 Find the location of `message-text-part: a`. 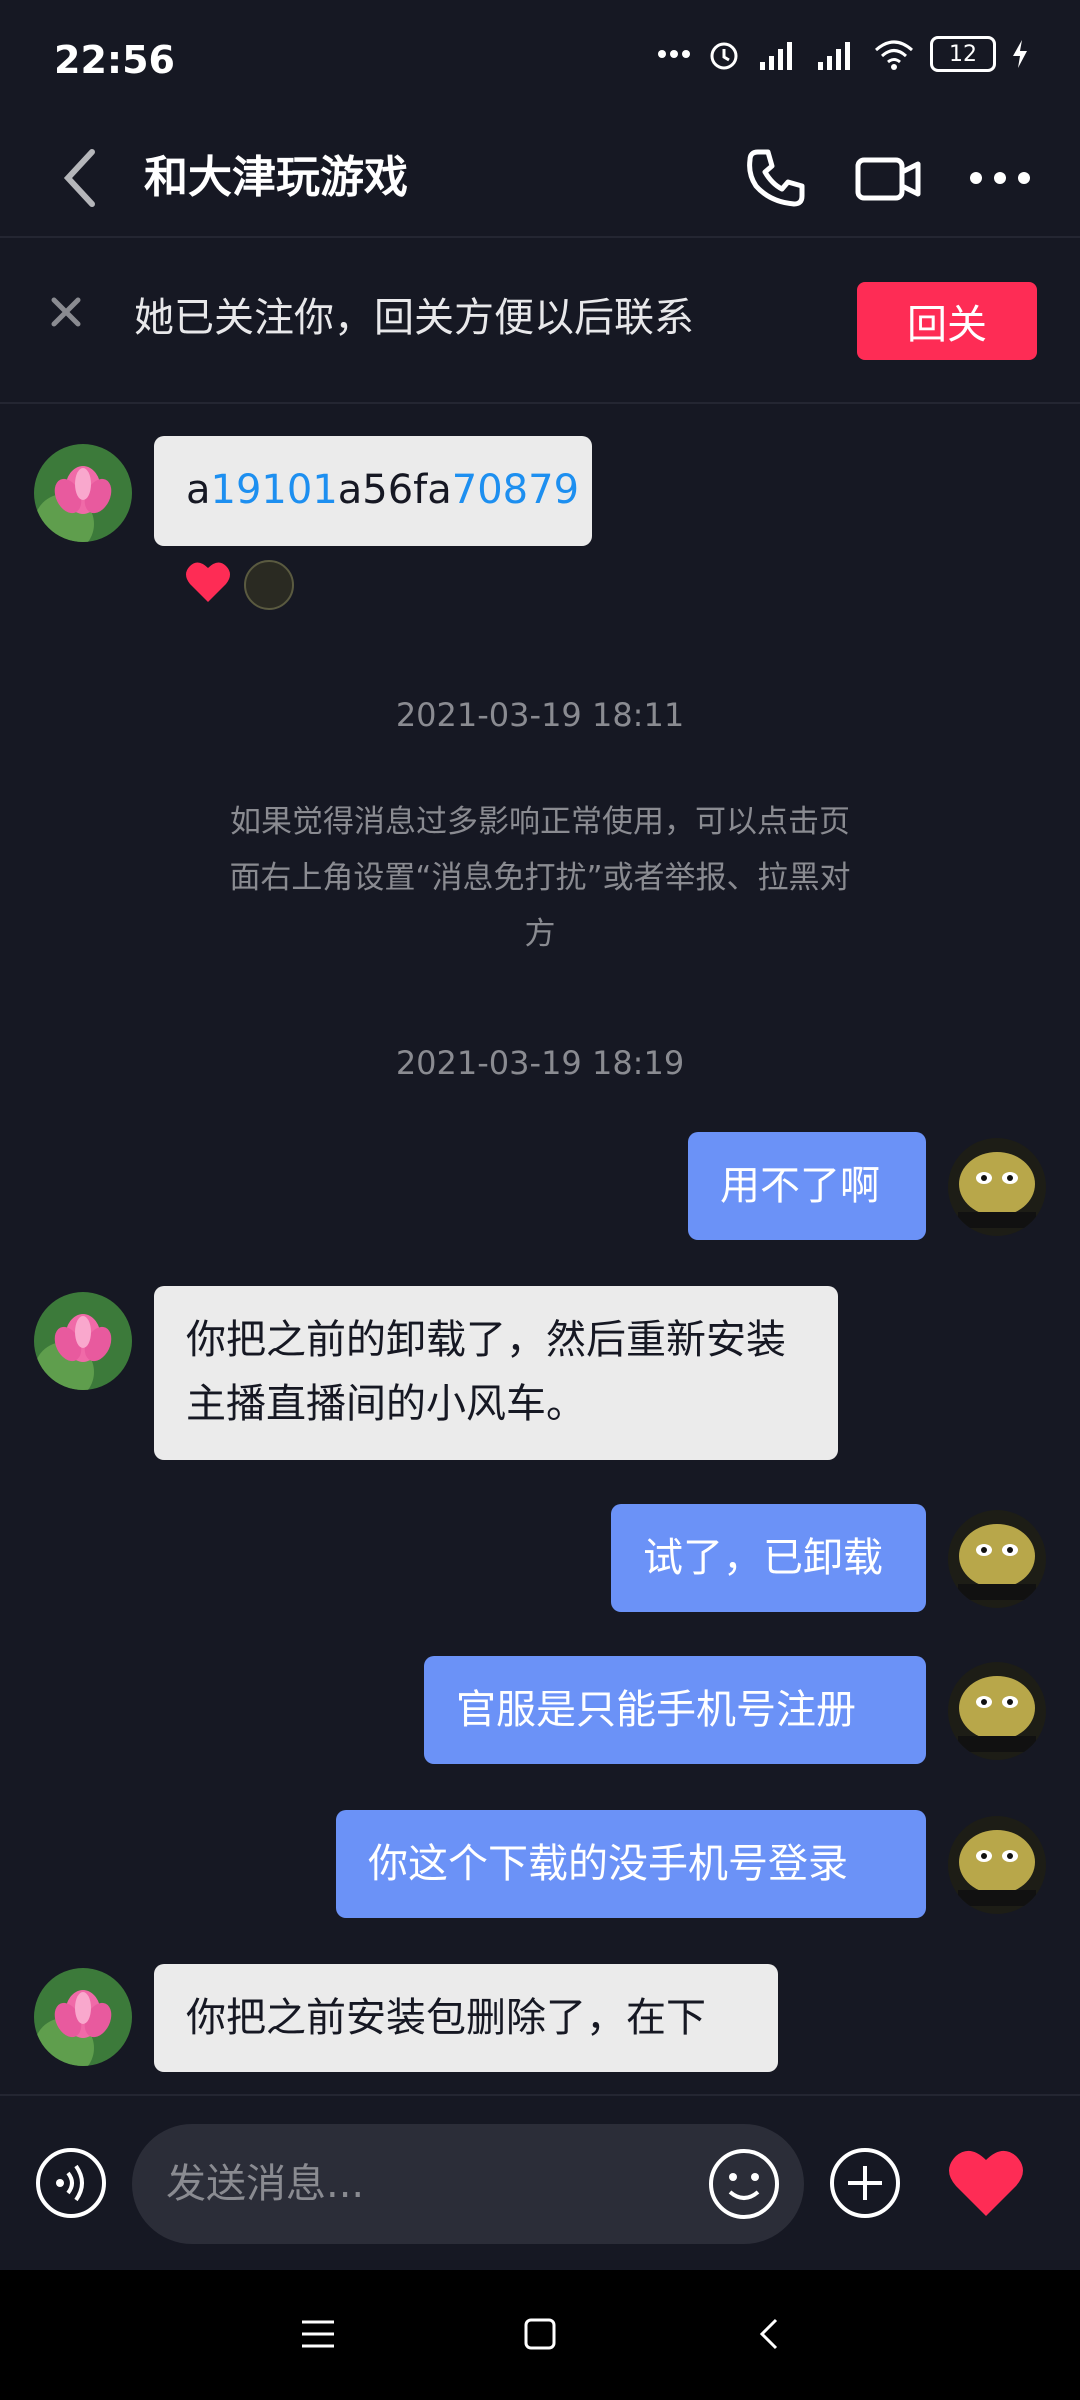

message-text-part: a is located at coordinates (198, 490).